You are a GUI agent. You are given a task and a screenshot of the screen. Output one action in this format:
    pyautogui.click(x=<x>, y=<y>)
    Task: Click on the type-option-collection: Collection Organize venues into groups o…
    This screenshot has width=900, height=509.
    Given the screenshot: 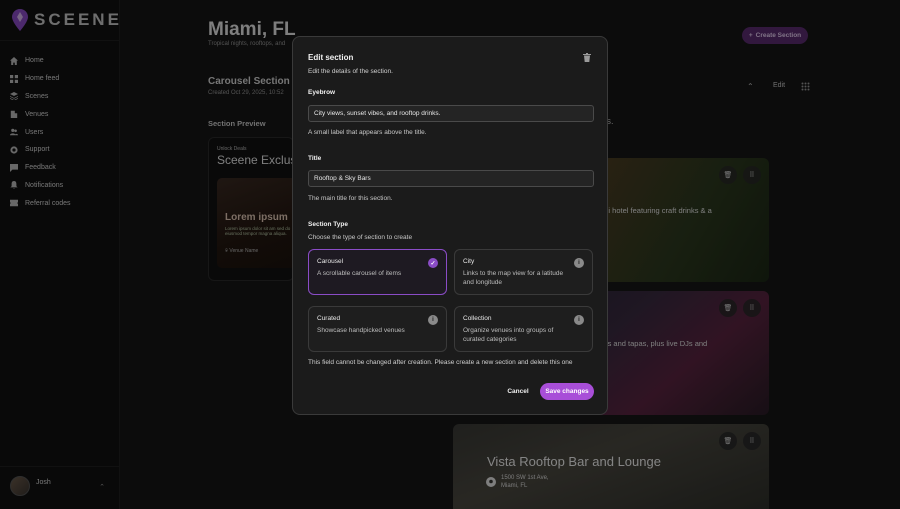 What is the action you would take?
    pyautogui.click(x=523, y=329)
    